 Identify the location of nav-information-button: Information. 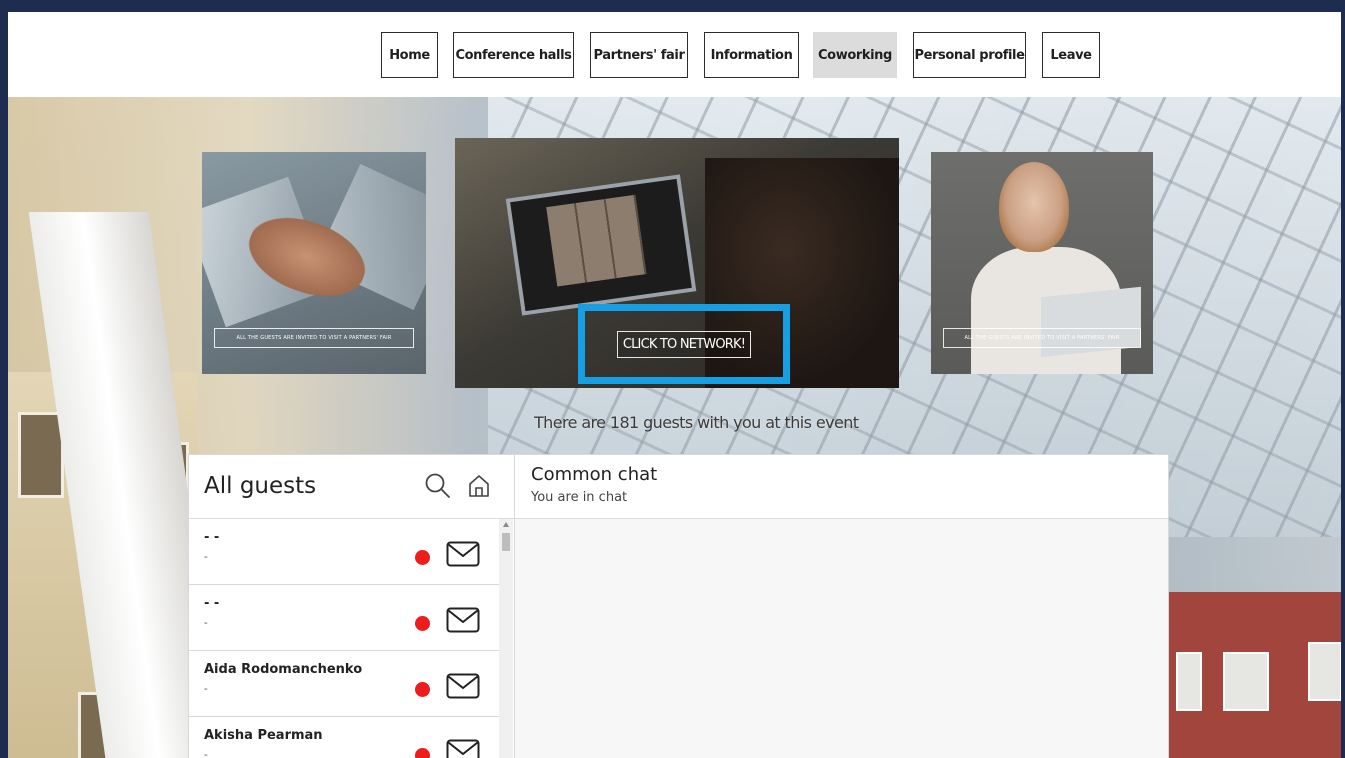
(751, 55).